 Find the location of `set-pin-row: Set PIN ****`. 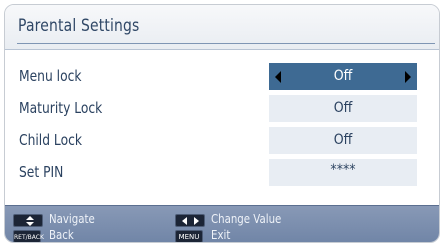

set-pin-row: Set PIN **** is located at coordinates (222, 172).